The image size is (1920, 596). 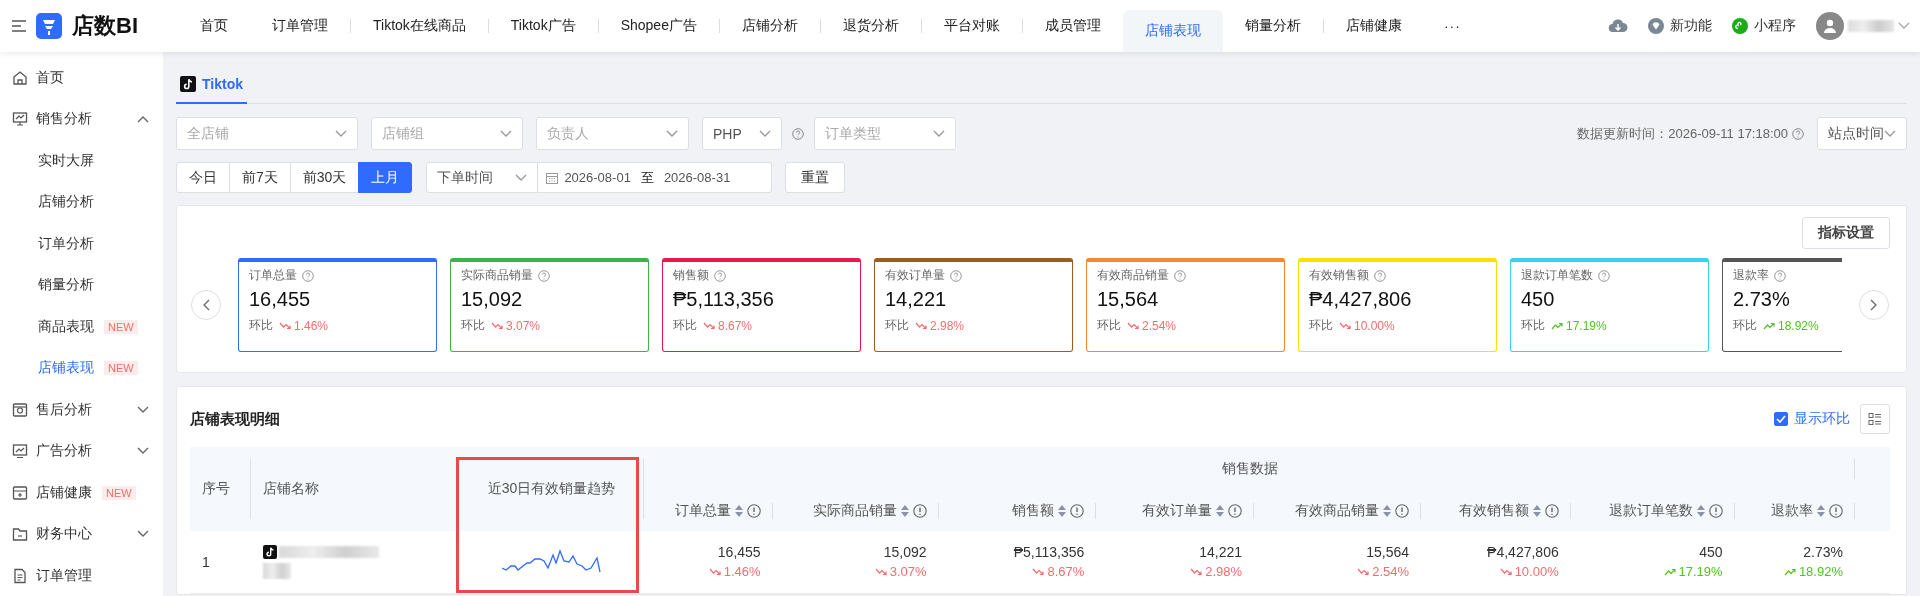 What do you see at coordinates (742, 133) in the screenshot?
I see `currency-select: PHP` at bounding box center [742, 133].